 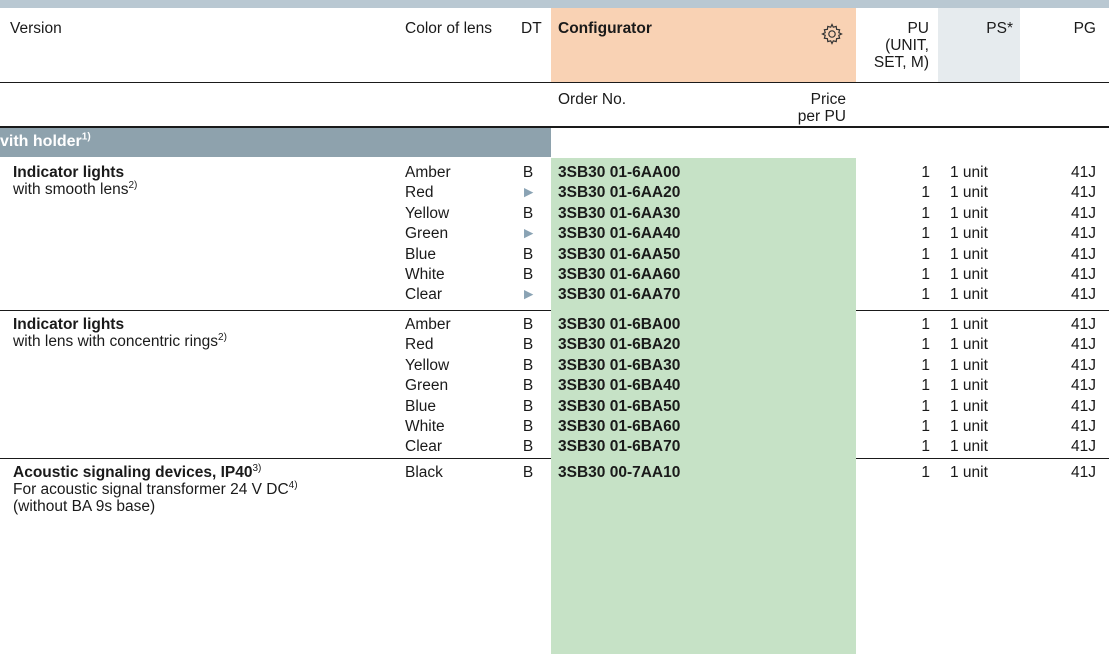 I want to click on header-version: Version, so click(x=36, y=28).